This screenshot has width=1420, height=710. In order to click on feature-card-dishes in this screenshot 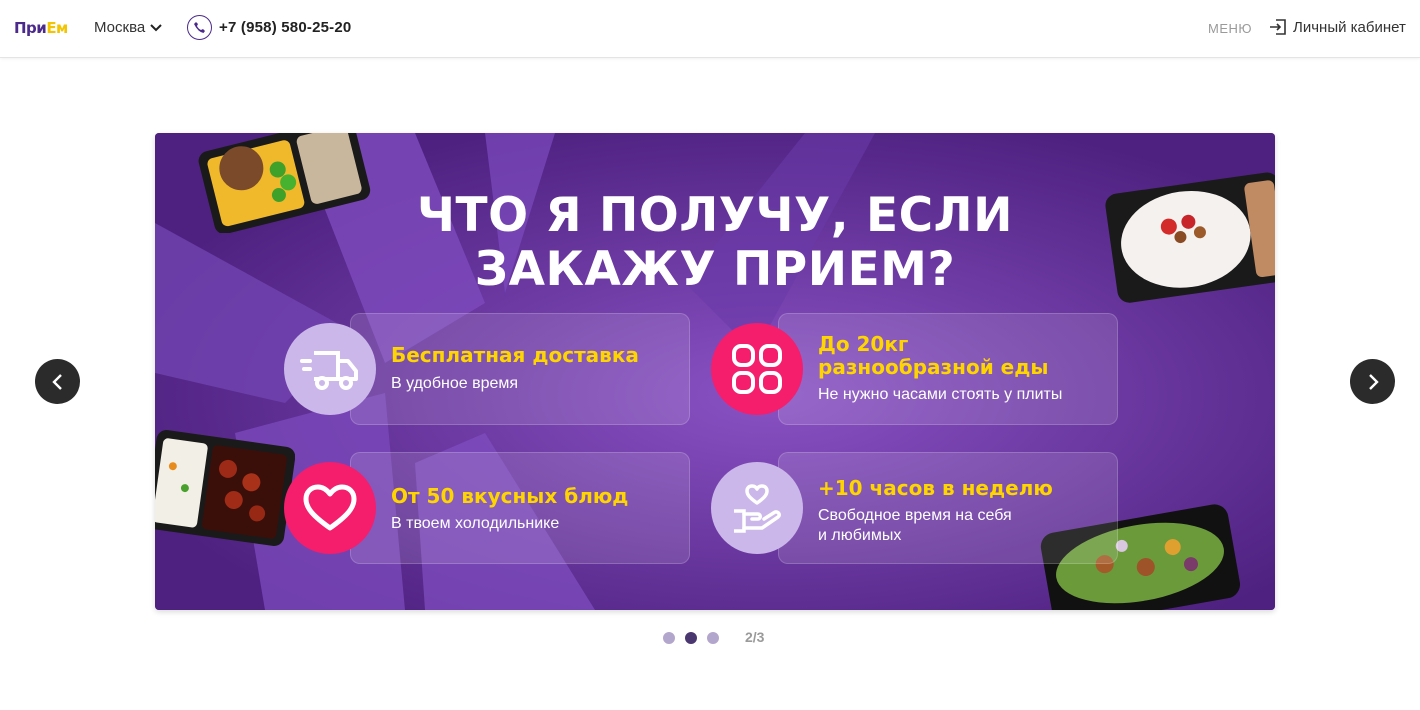, I will do `click(520, 508)`.